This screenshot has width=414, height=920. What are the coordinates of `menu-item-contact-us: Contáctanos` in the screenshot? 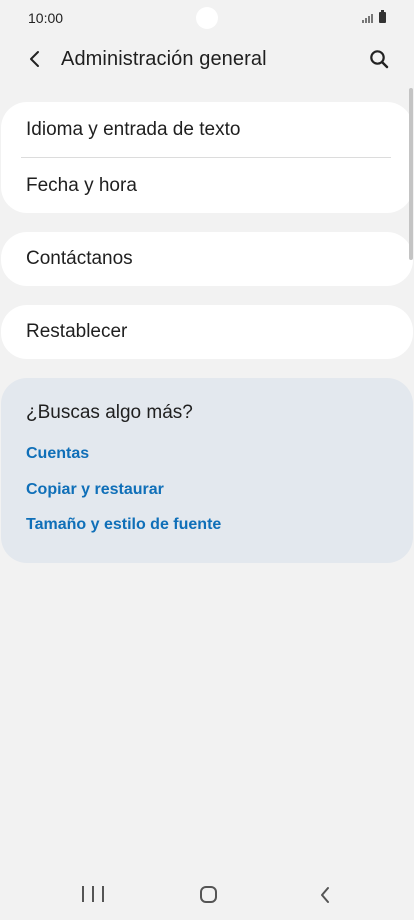 It's located at (207, 259).